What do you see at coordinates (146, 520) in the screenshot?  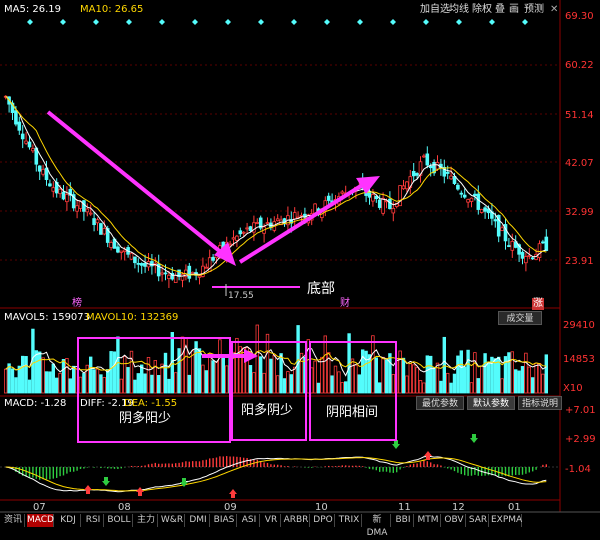 I see `indicator-tab-6: 主力` at bounding box center [146, 520].